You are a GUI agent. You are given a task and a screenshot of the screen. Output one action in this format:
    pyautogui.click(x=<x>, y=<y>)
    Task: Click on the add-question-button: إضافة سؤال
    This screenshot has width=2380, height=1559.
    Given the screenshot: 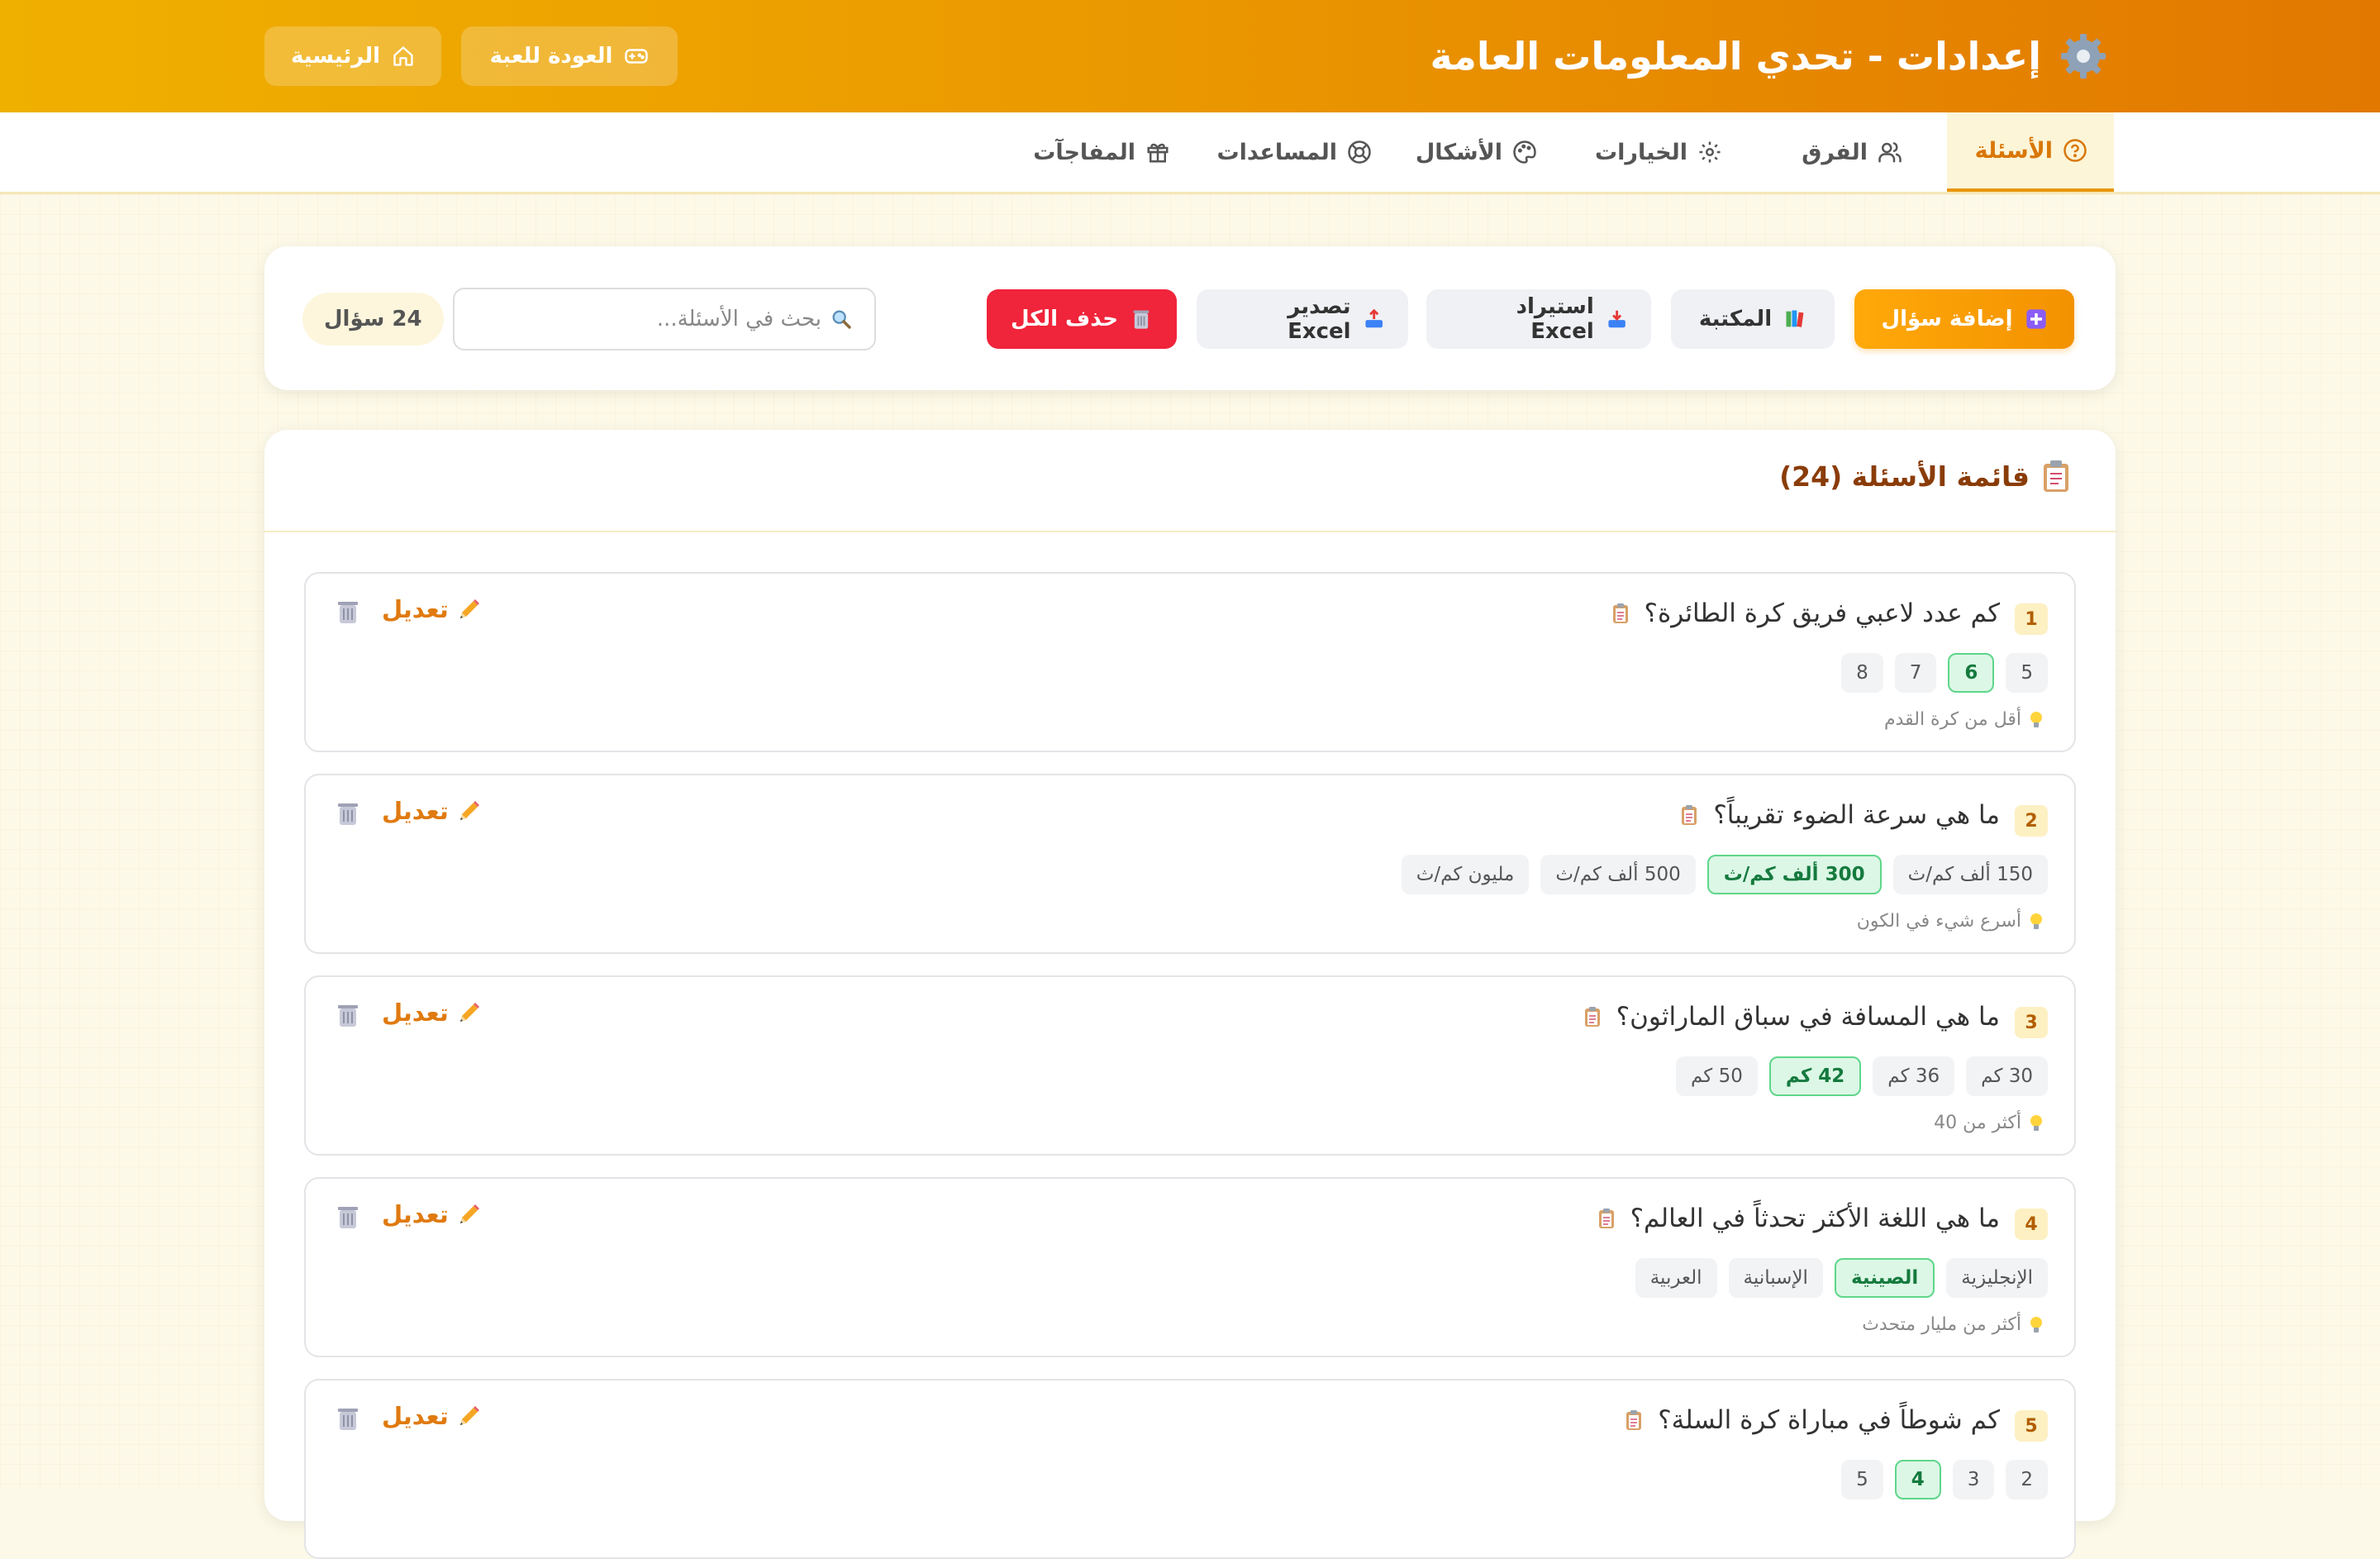 What is the action you would take?
    pyautogui.click(x=1964, y=319)
    